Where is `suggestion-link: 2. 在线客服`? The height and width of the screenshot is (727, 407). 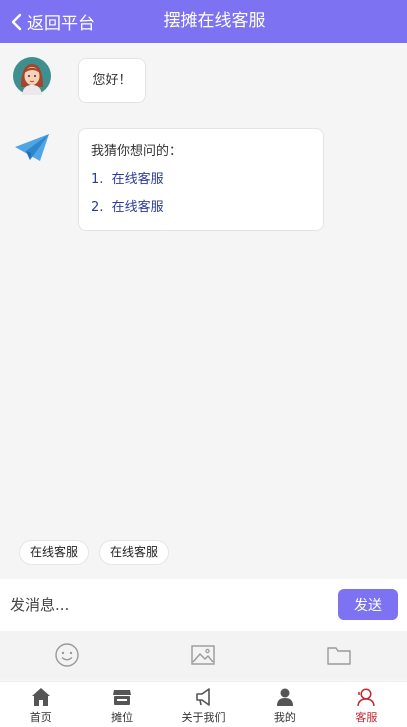 suggestion-link: 2. 在线客服 is located at coordinates (201, 208).